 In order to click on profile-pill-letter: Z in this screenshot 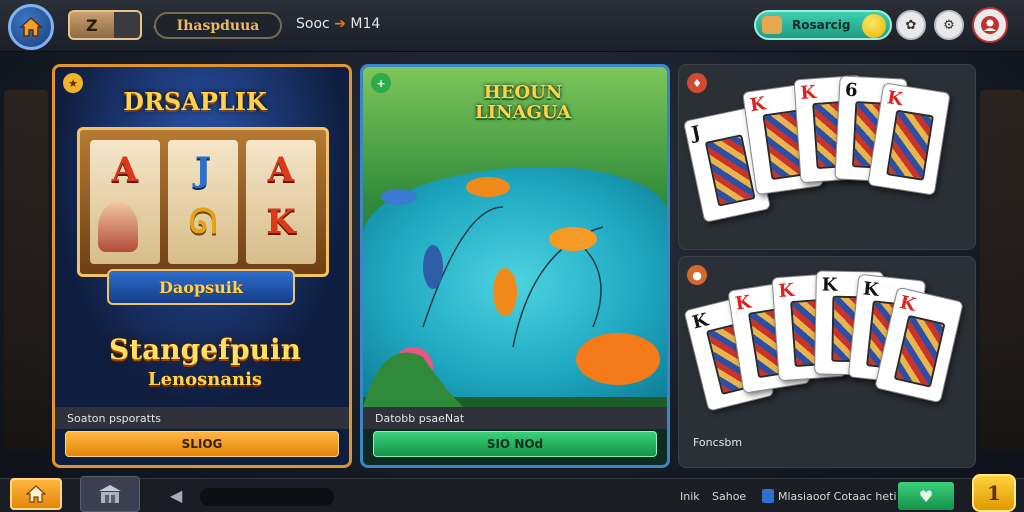, I will do `click(92, 25)`.